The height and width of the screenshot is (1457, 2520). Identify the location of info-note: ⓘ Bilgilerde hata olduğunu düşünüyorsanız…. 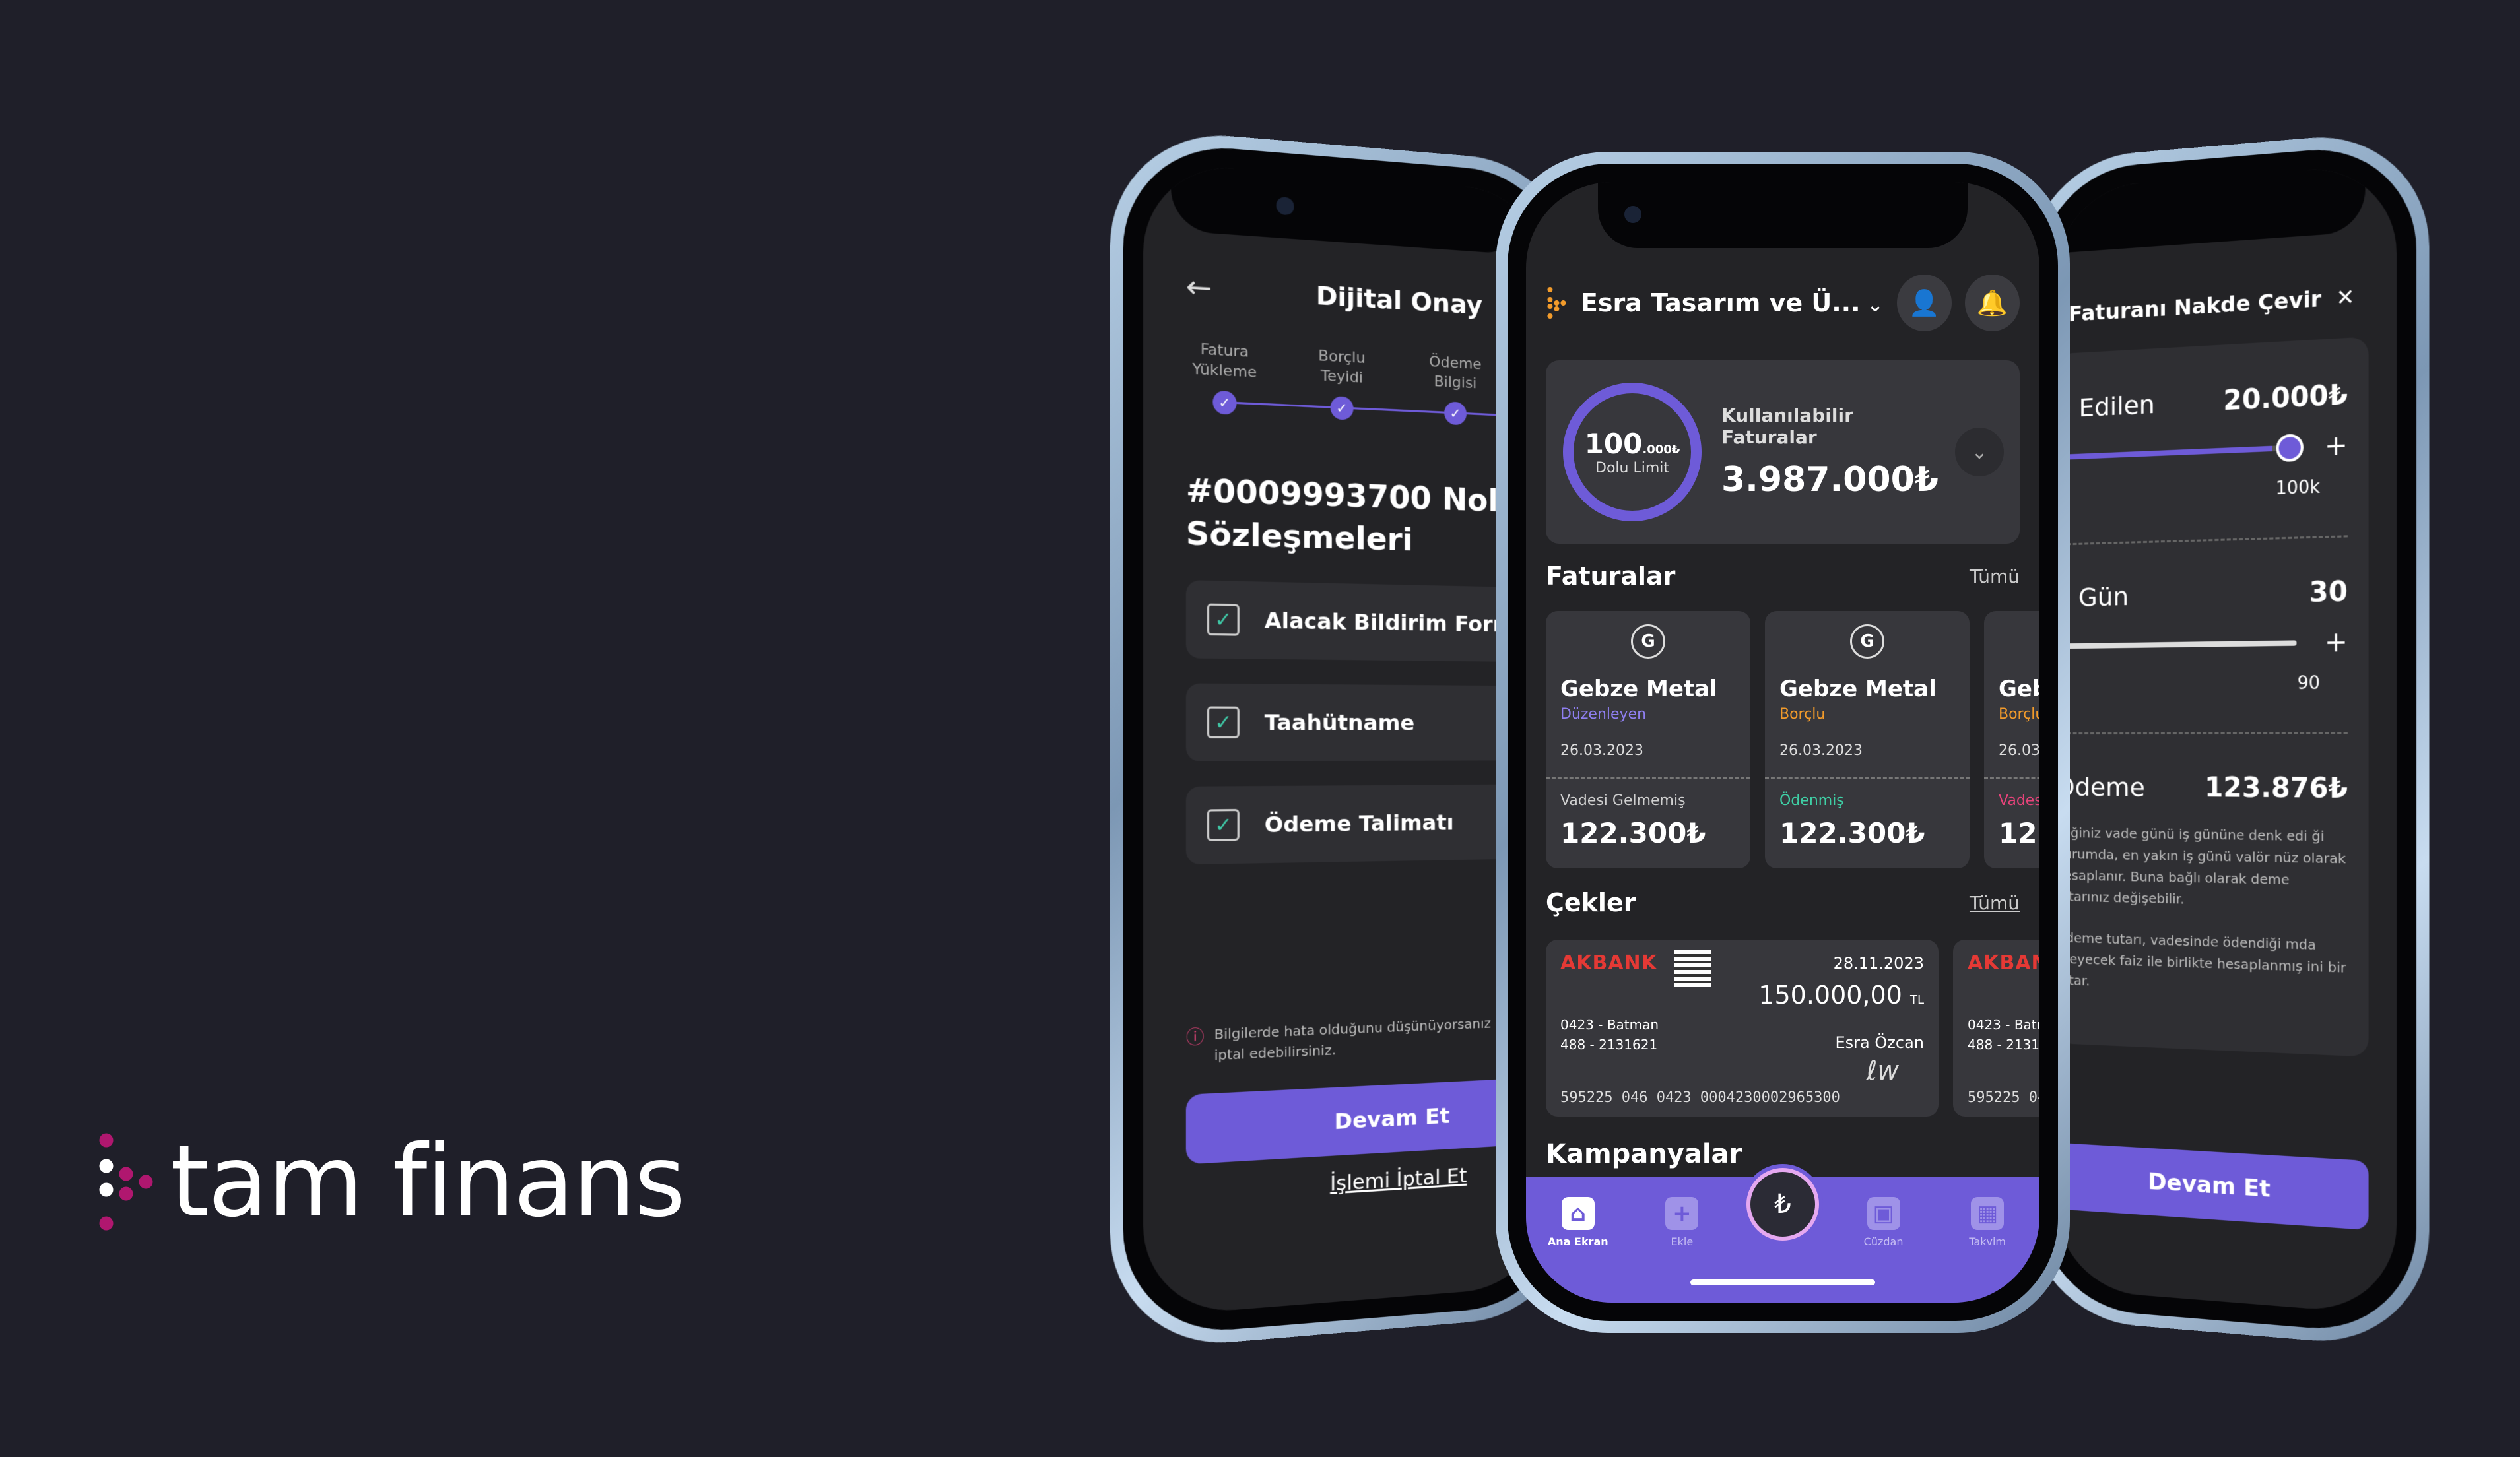
(1367, 1038).